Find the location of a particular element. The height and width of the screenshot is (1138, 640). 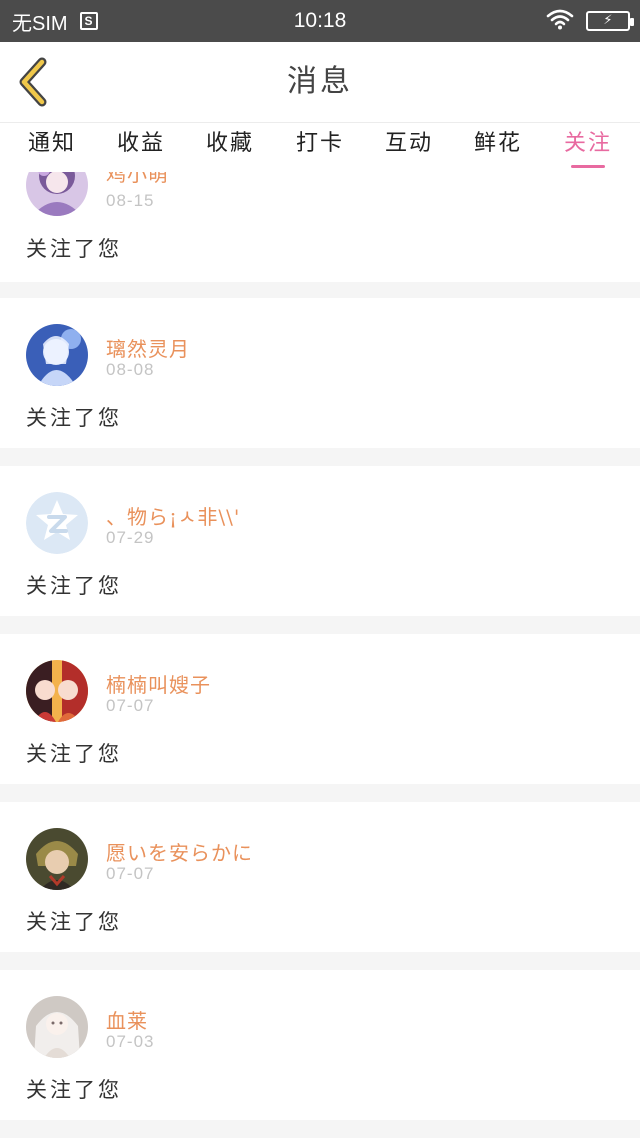

header-bar: 消息 is located at coordinates (320, 82).